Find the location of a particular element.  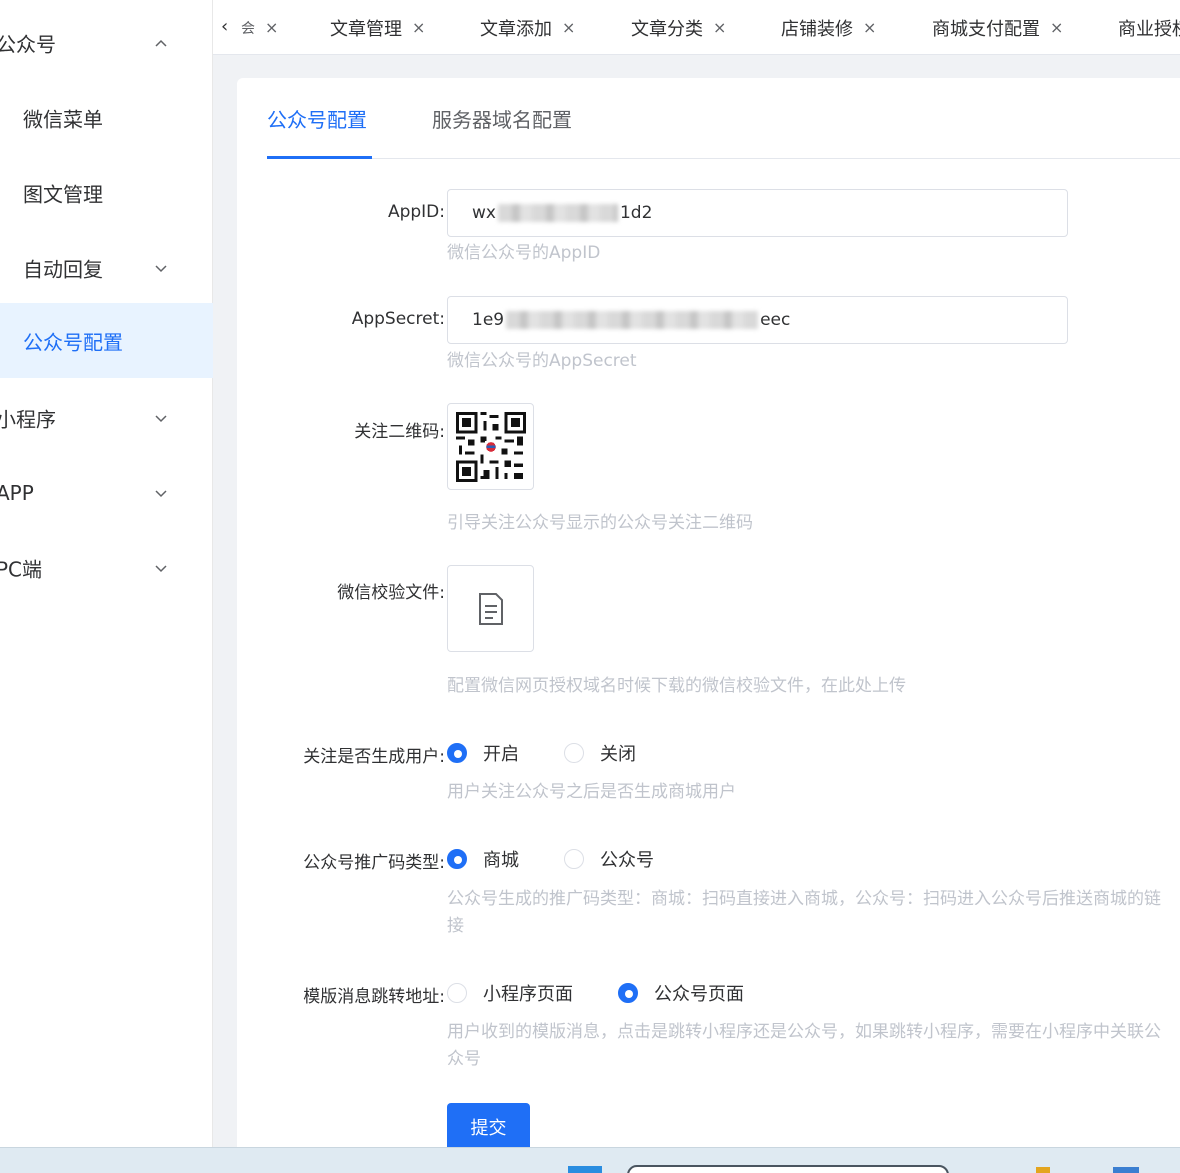

appid-prefix: wx is located at coordinates (484, 213).